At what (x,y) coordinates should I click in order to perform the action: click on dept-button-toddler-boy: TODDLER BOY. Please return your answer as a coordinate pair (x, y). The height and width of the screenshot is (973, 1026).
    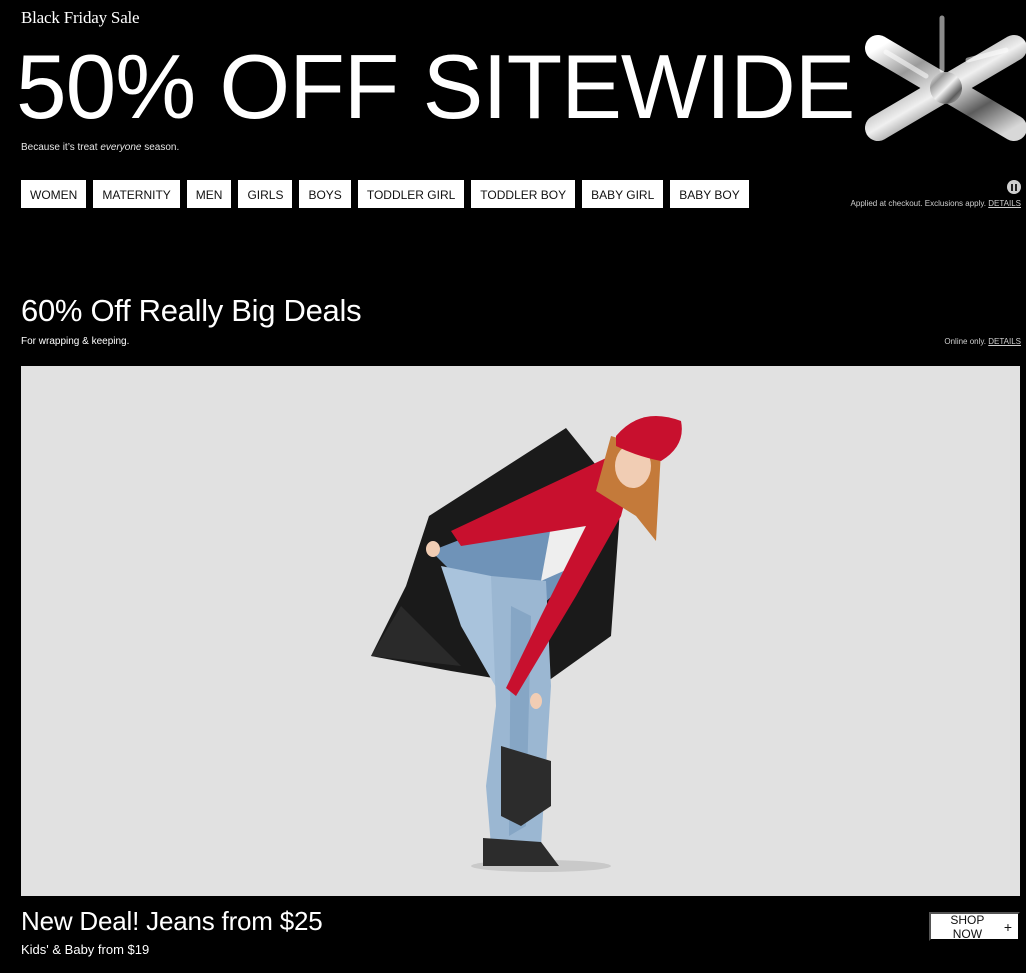
    Looking at the image, I should click on (523, 194).